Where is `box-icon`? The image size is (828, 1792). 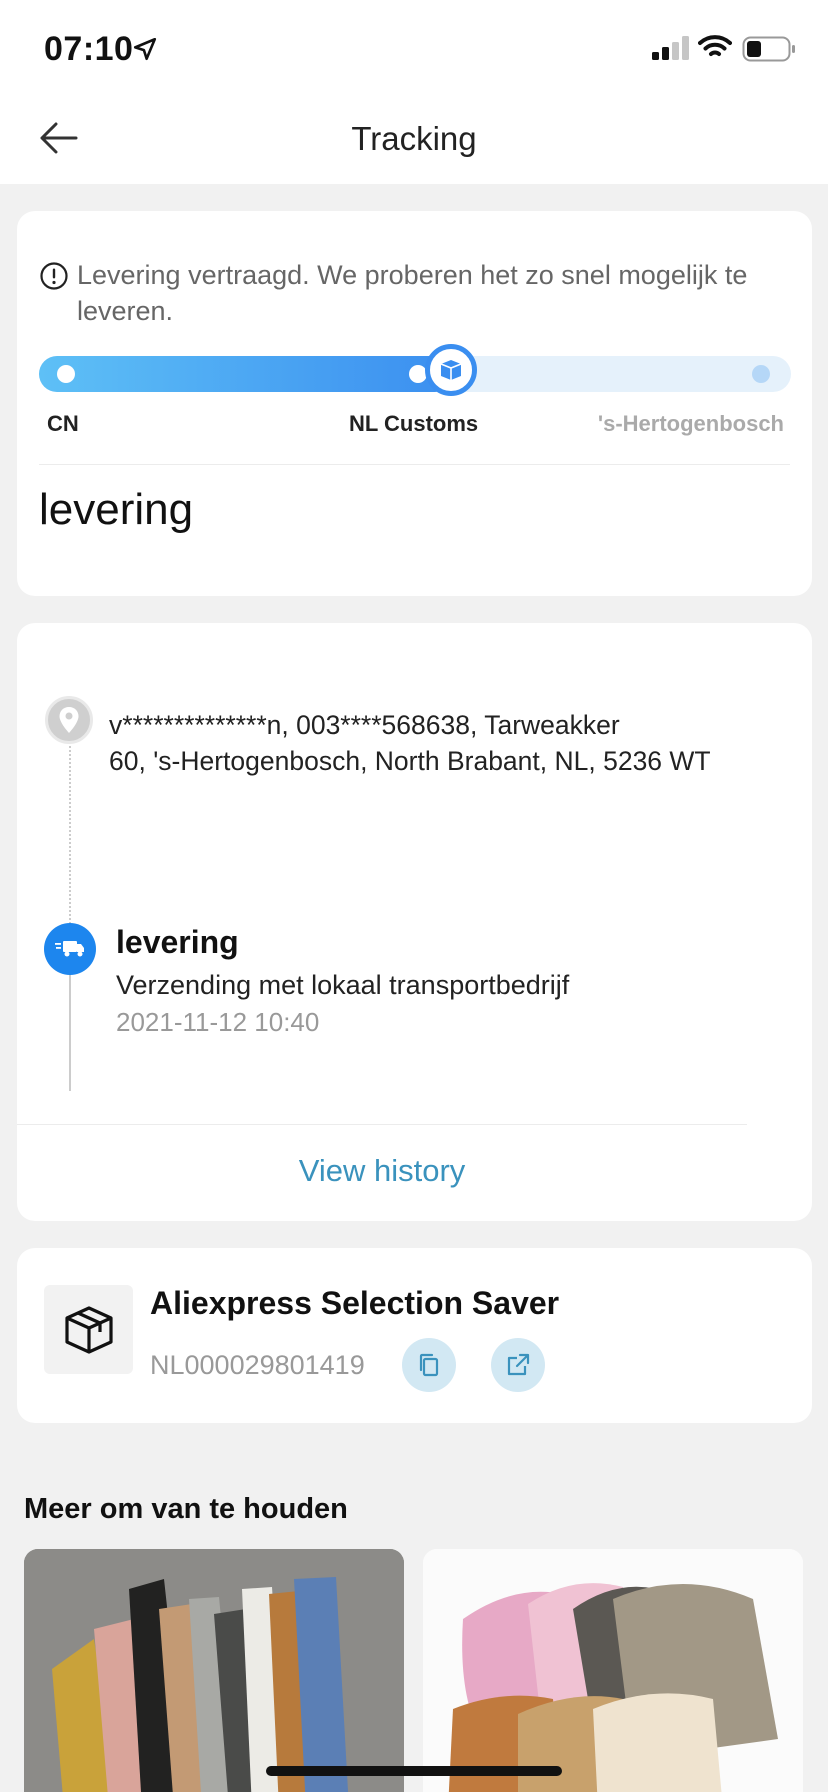 box-icon is located at coordinates (88, 1329).